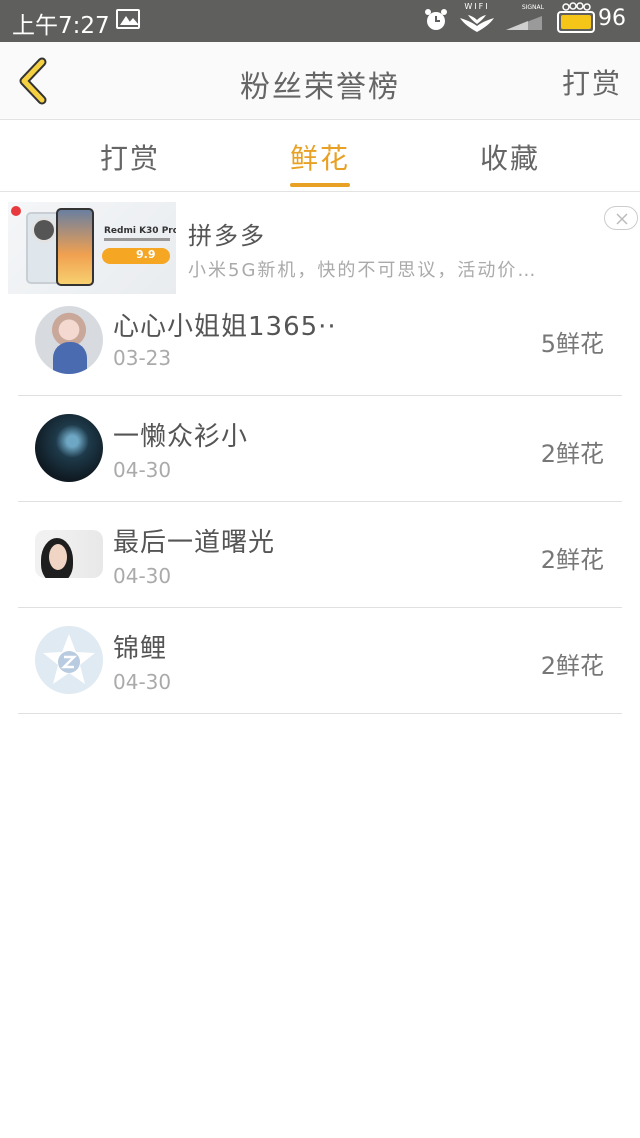 The height and width of the screenshot is (1138, 640). What do you see at coordinates (137, 239) in the screenshot?
I see `ad-product-subtitle` at bounding box center [137, 239].